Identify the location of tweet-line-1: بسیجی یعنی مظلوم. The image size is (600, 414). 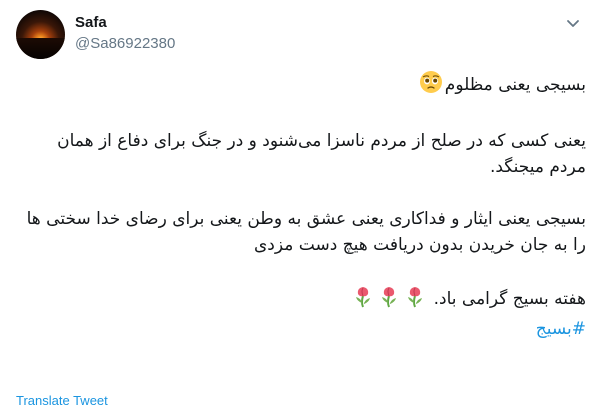
(515, 85).